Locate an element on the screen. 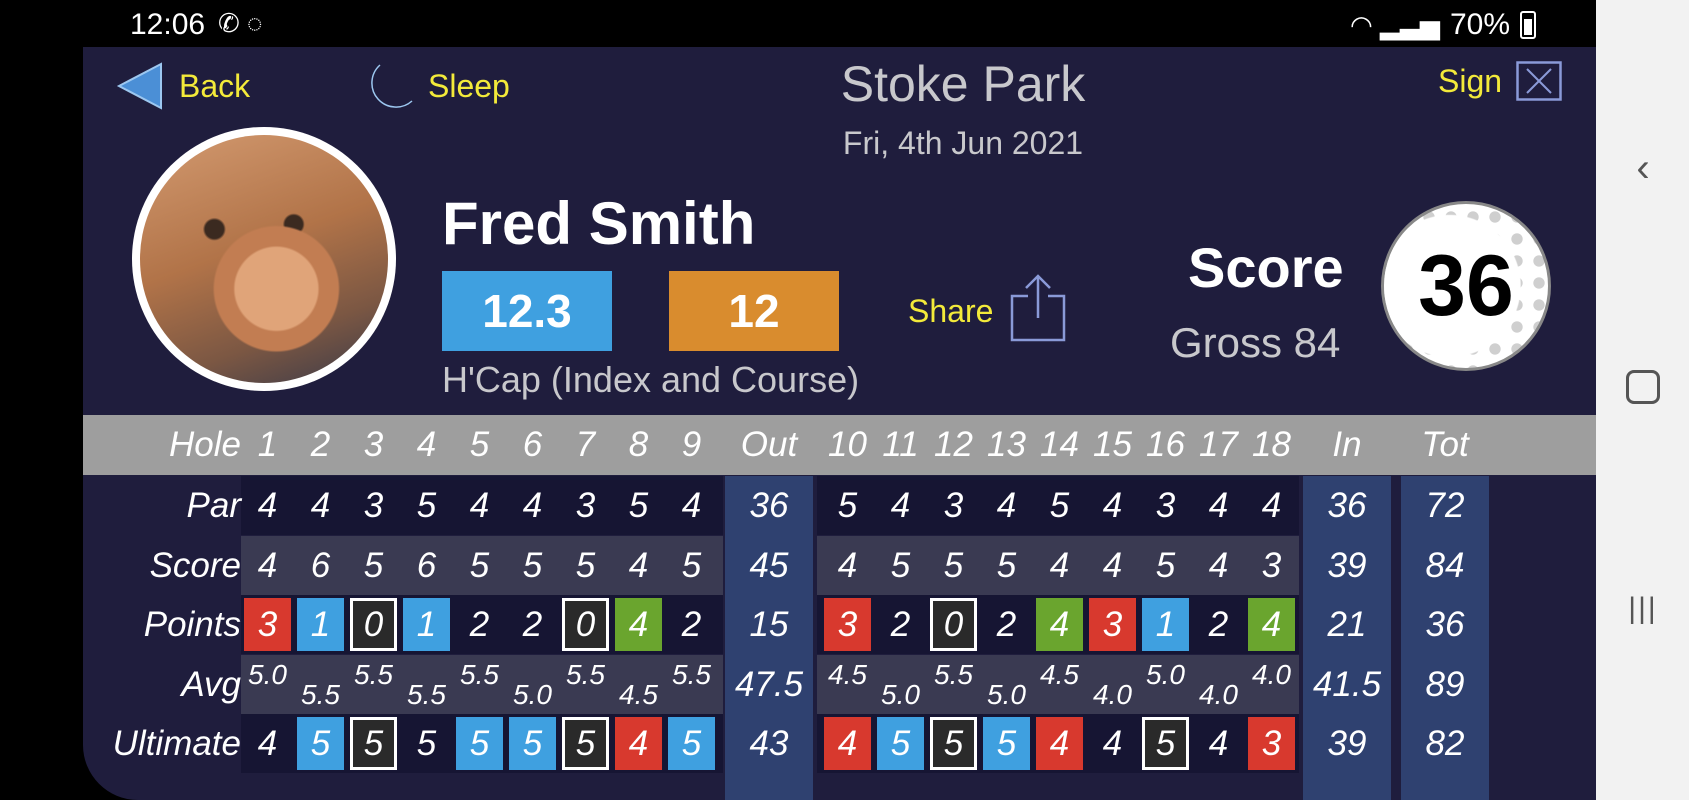  hole-number: 5 is located at coordinates (479, 444).